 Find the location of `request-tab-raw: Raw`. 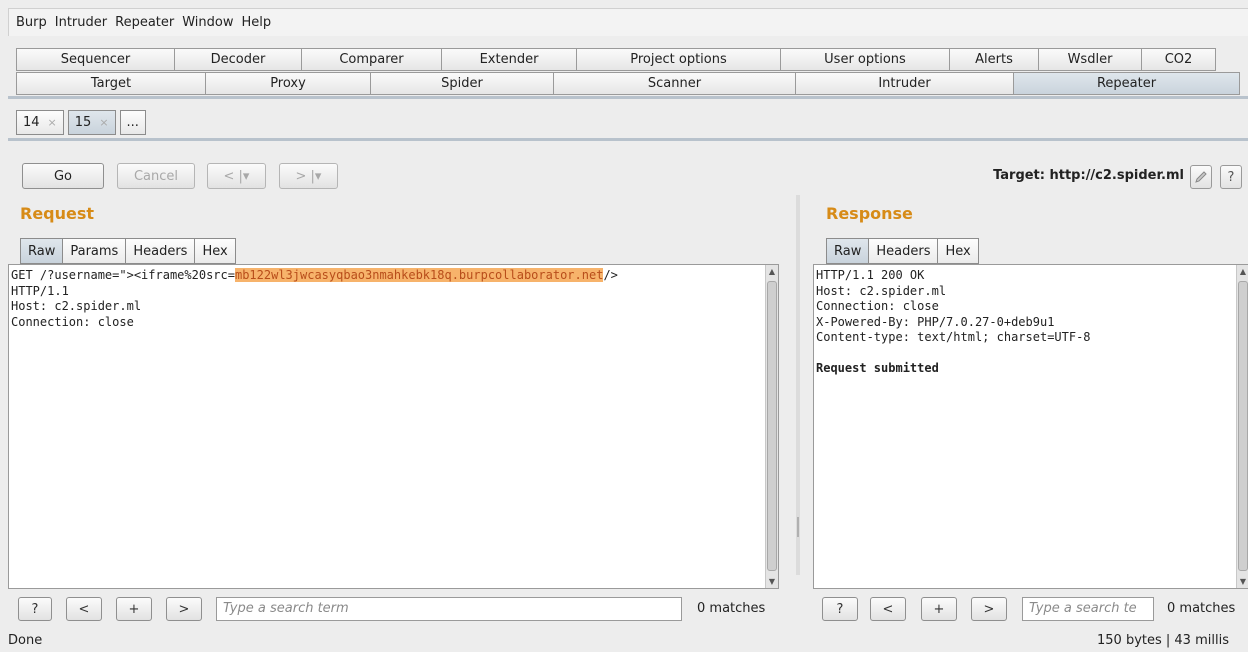

request-tab-raw: Raw is located at coordinates (42, 251).